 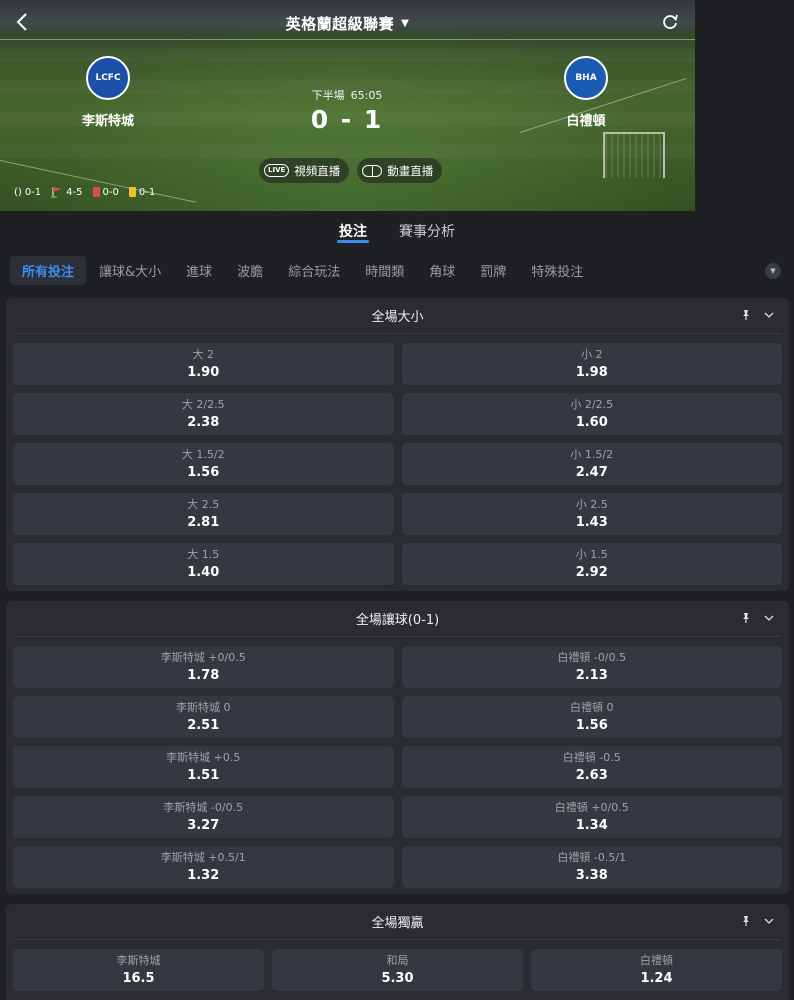 I want to click on live-badge-icon: LIVE, so click(x=277, y=170).